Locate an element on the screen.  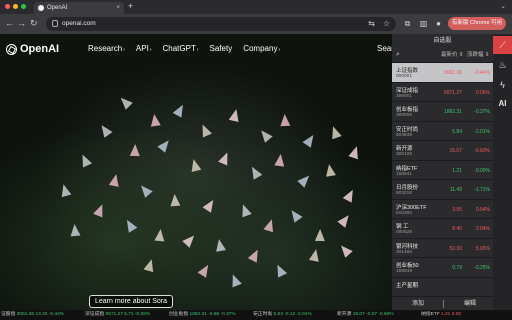
back-icon: ← is located at coordinates (9, 23).